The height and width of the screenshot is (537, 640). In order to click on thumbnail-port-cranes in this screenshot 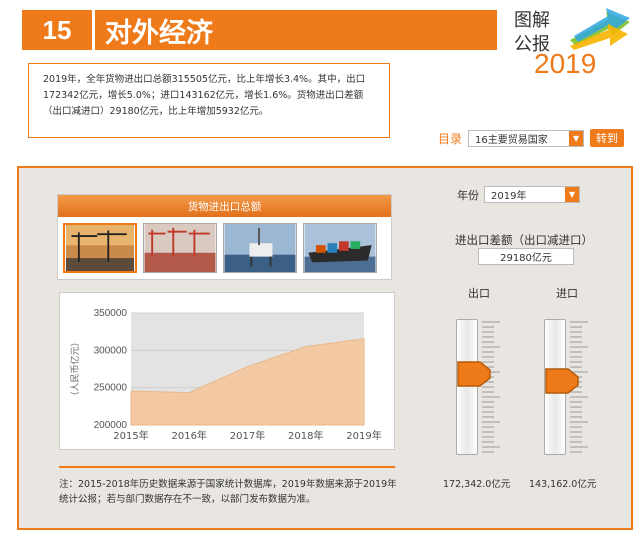, I will do `click(100, 248)`.